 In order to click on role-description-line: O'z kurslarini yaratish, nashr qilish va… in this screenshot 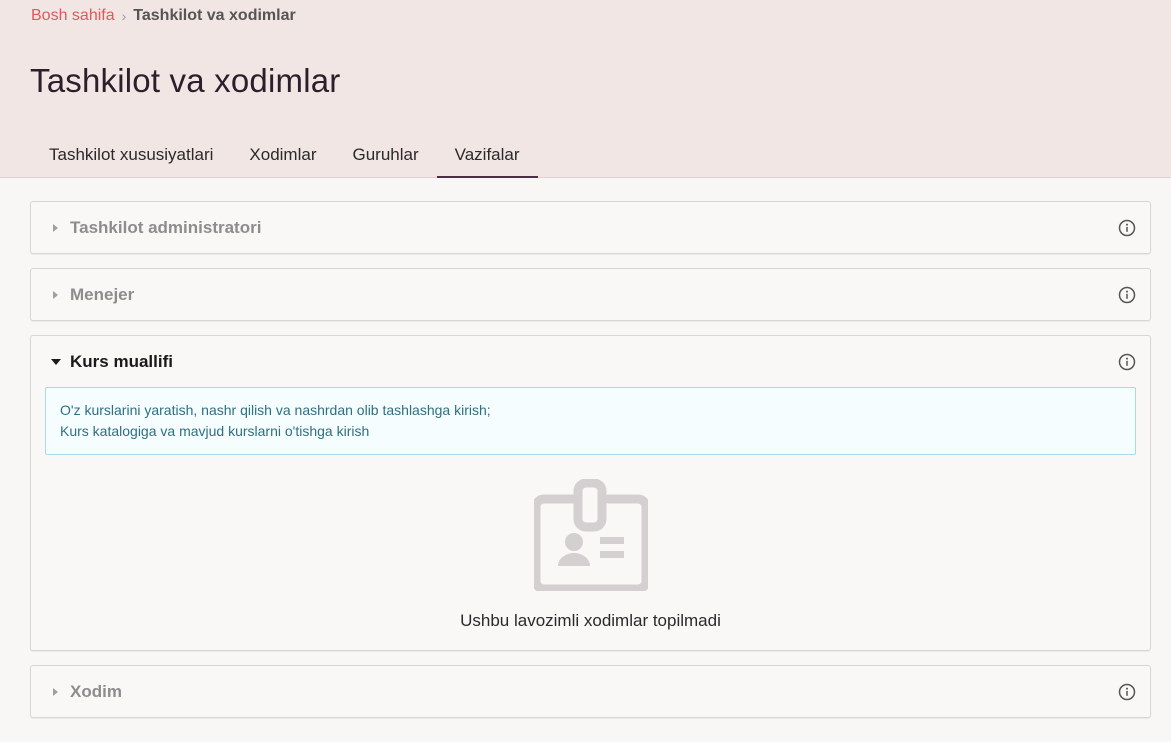, I will do `click(275, 410)`.